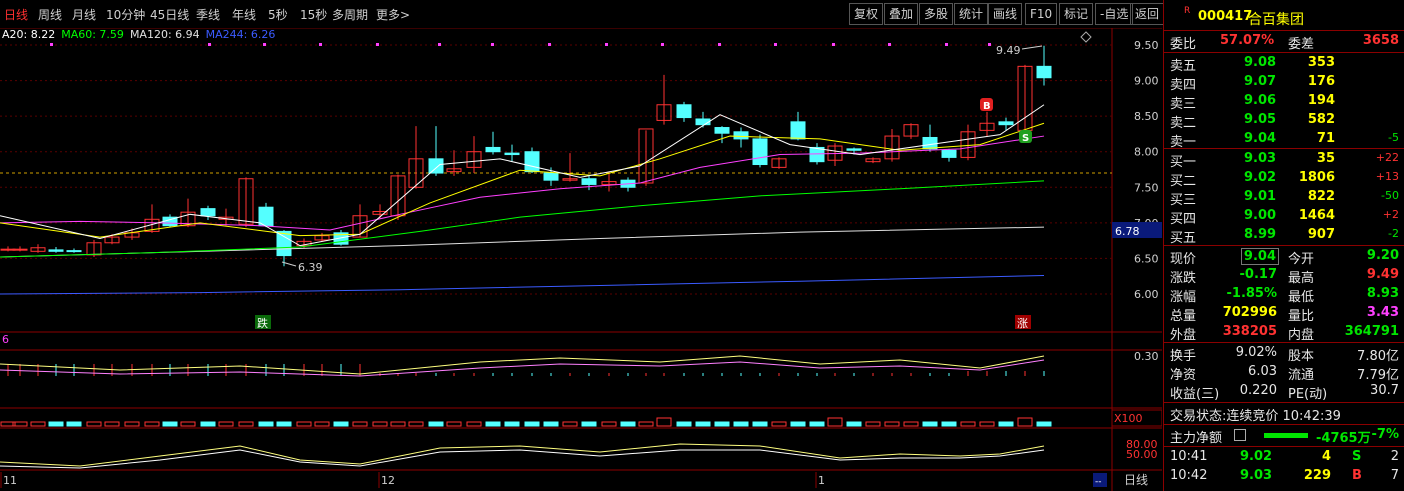  I want to click on fund-row-1: 净资 6.03 流通 7.79亿, so click(1284, 373).